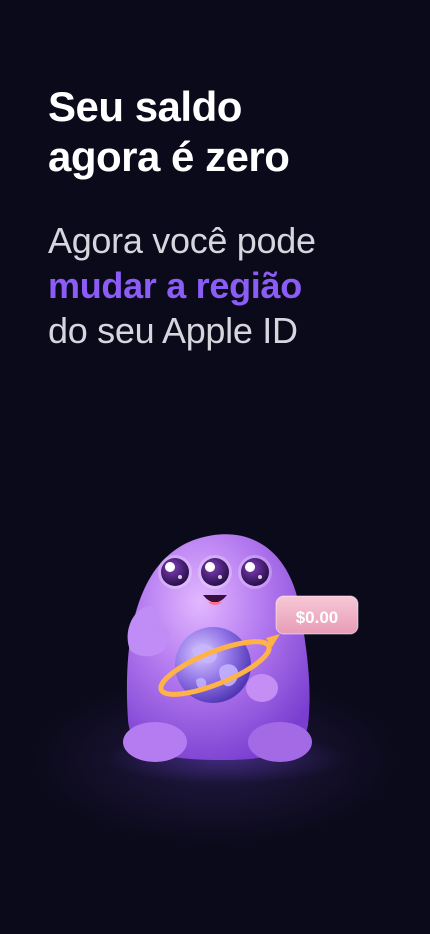 The height and width of the screenshot is (934, 430). What do you see at coordinates (218, 132) in the screenshot?
I see `headline: Seu saldo agora é zero` at bounding box center [218, 132].